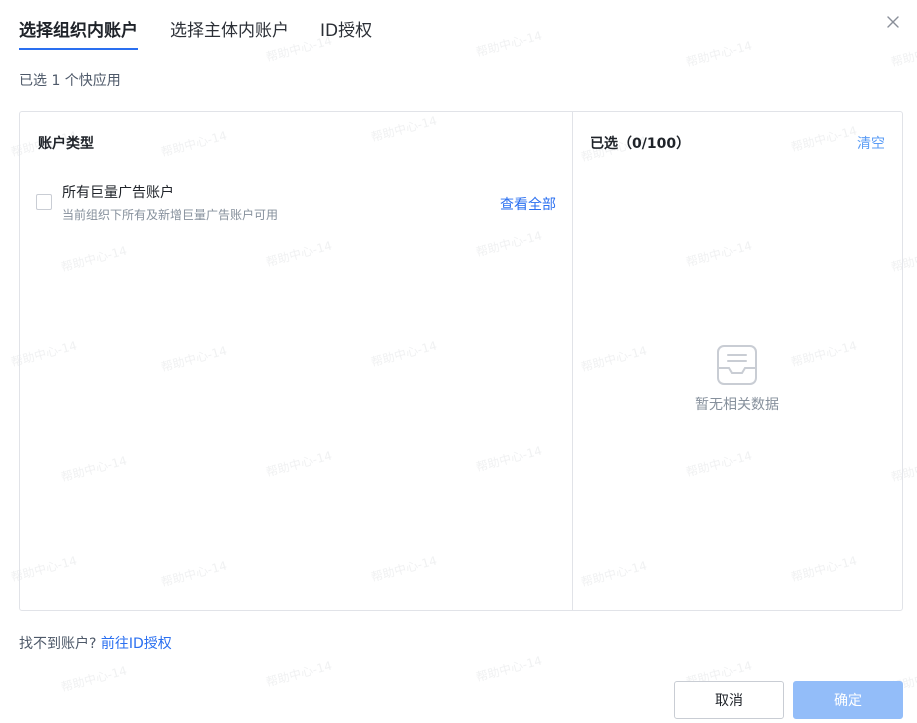  What do you see at coordinates (118, 193) in the screenshot?
I see `item-title: 所有巨量广告账户` at bounding box center [118, 193].